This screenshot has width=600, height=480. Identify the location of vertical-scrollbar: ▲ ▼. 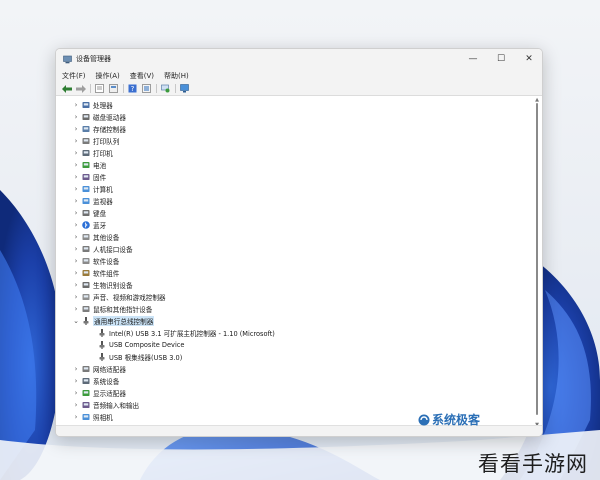
(537, 262).